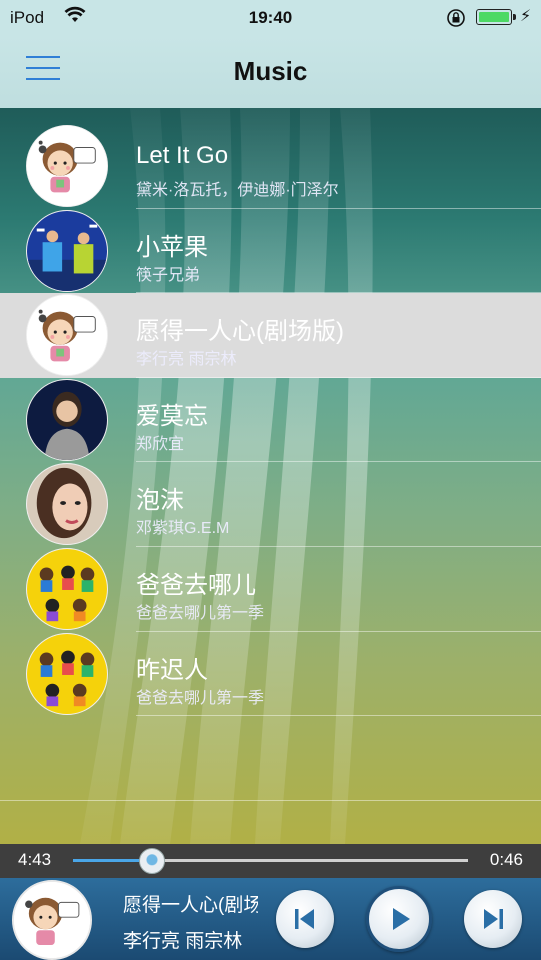  I want to click on empty-row, so click(270, 758).